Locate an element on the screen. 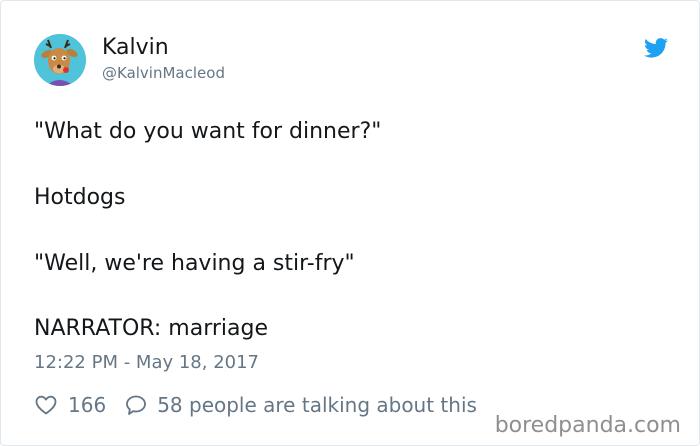  deer-avatar-icon is located at coordinates (60, 60).